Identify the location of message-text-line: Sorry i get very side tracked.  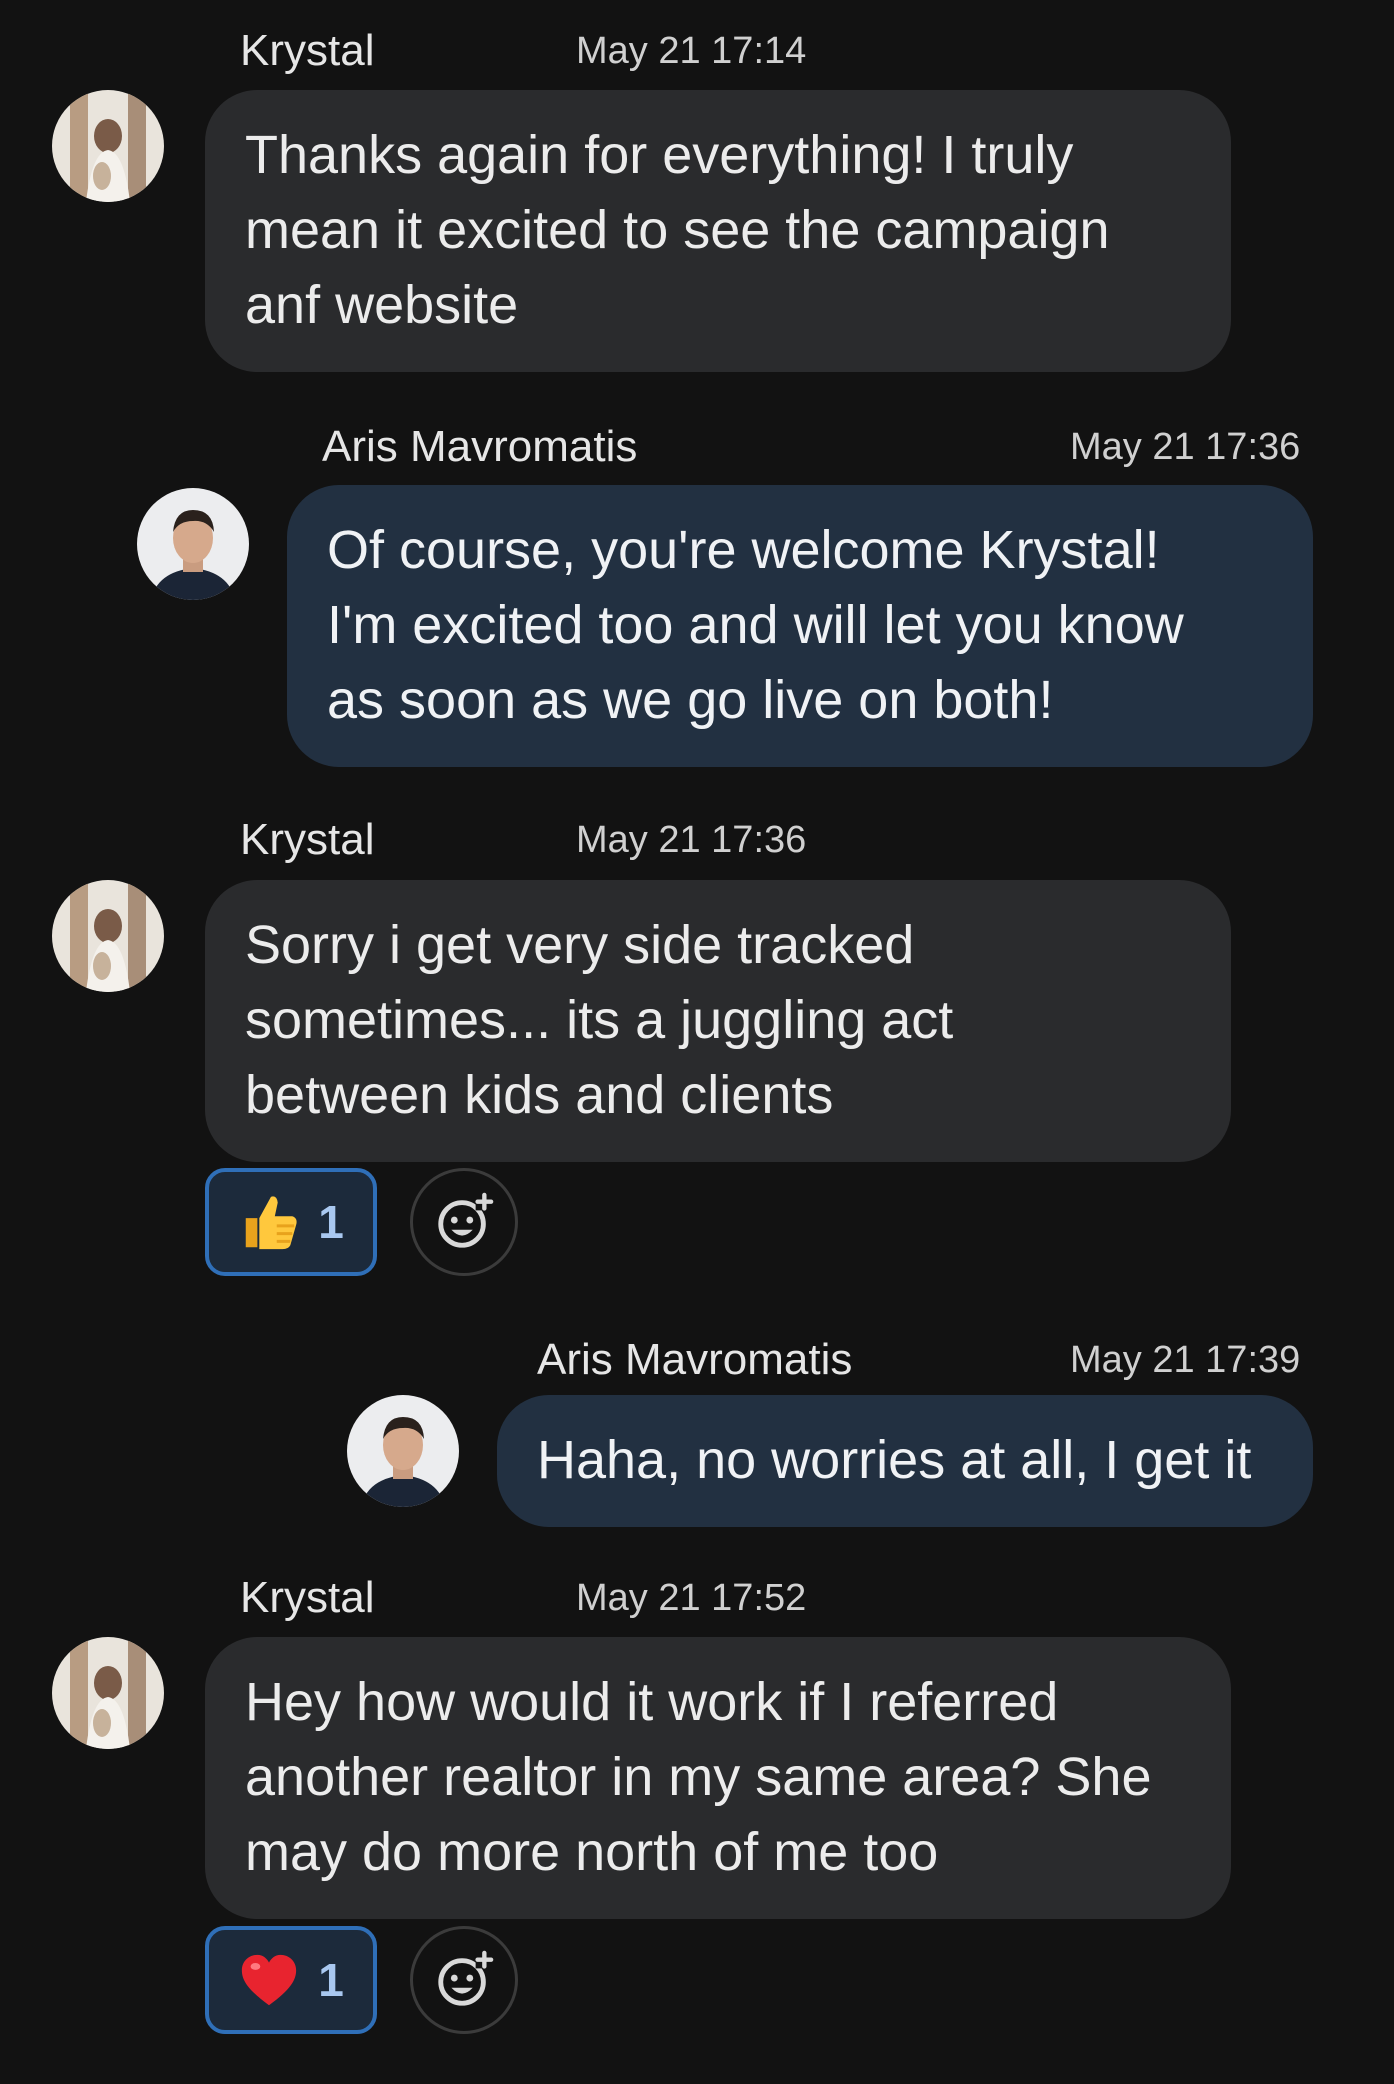
(580, 945).